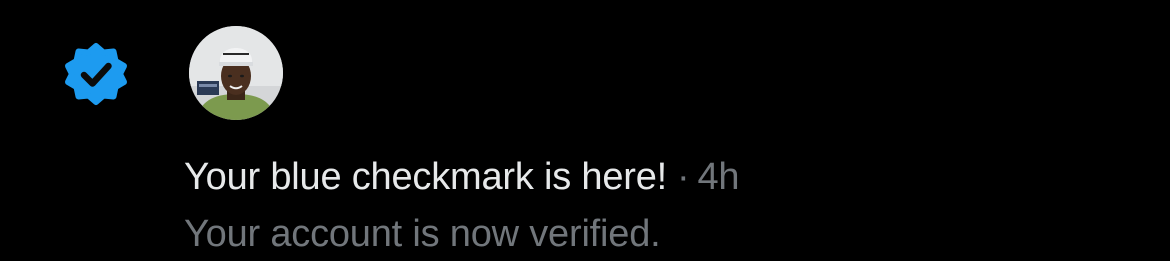  Describe the element at coordinates (236, 73) in the screenshot. I see `user-avatar` at that location.